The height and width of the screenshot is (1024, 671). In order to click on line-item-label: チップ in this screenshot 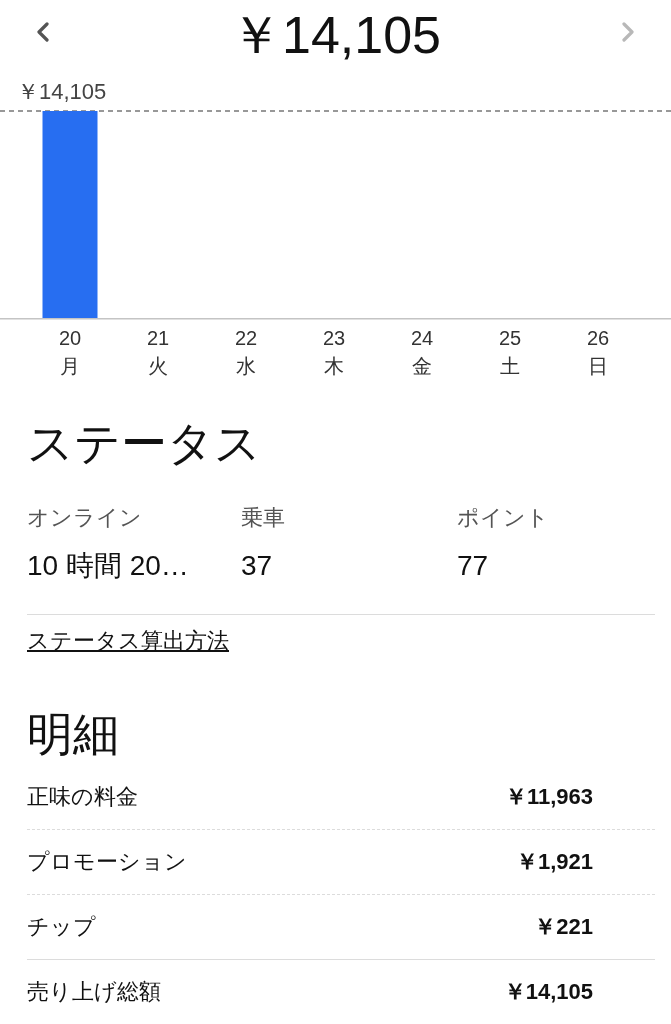, I will do `click(61, 927)`.